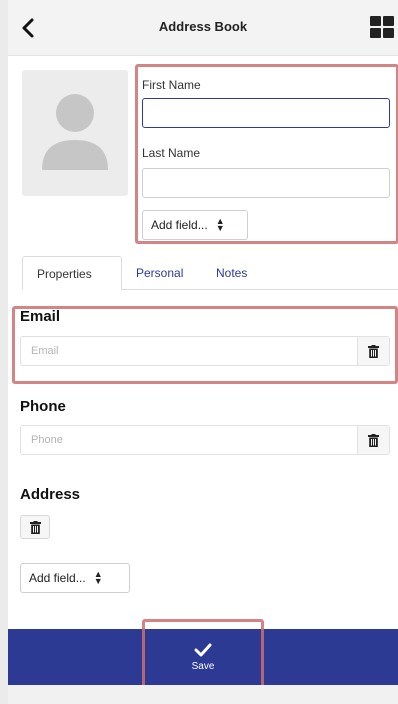 Image resolution: width=398 pixels, height=704 pixels. Describe the element at coordinates (171, 153) in the screenshot. I see `last-name-label: Last Name` at that location.